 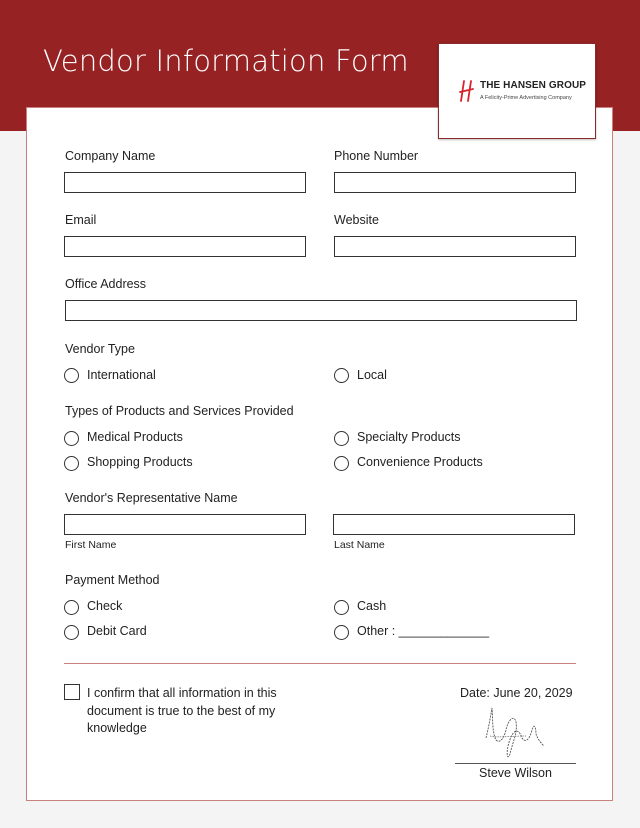 What do you see at coordinates (372, 606) in the screenshot?
I see `option-cash-label: Cash` at bounding box center [372, 606].